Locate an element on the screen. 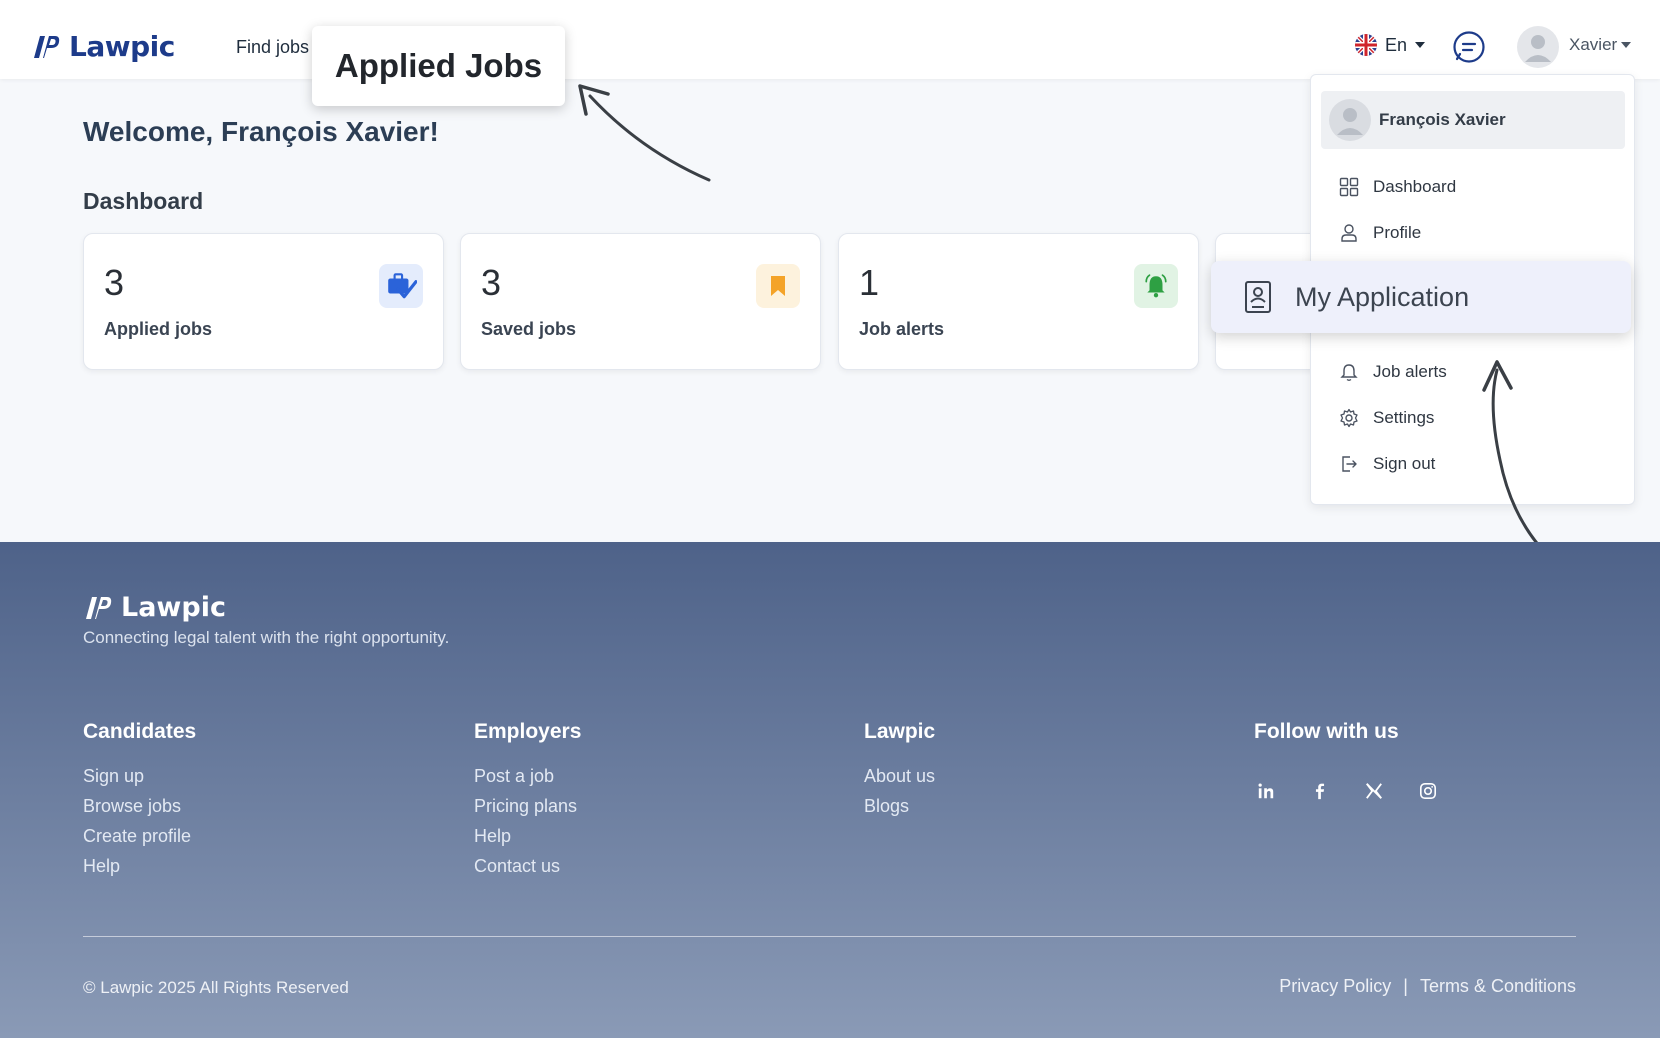  welcome-heading: Welcome, François Xavier! is located at coordinates (261, 131).